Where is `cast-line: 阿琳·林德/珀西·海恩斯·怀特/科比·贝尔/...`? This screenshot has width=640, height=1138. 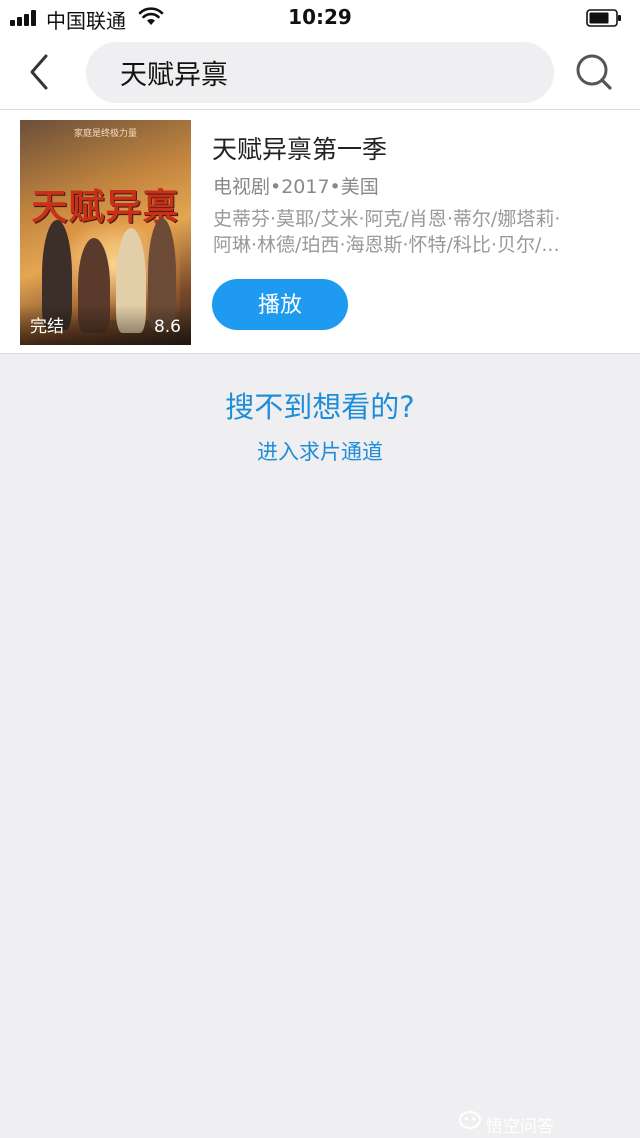 cast-line: 阿琳·林德/珀西·海恩斯·怀特/科比·贝尔/... is located at coordinates (386, 245).